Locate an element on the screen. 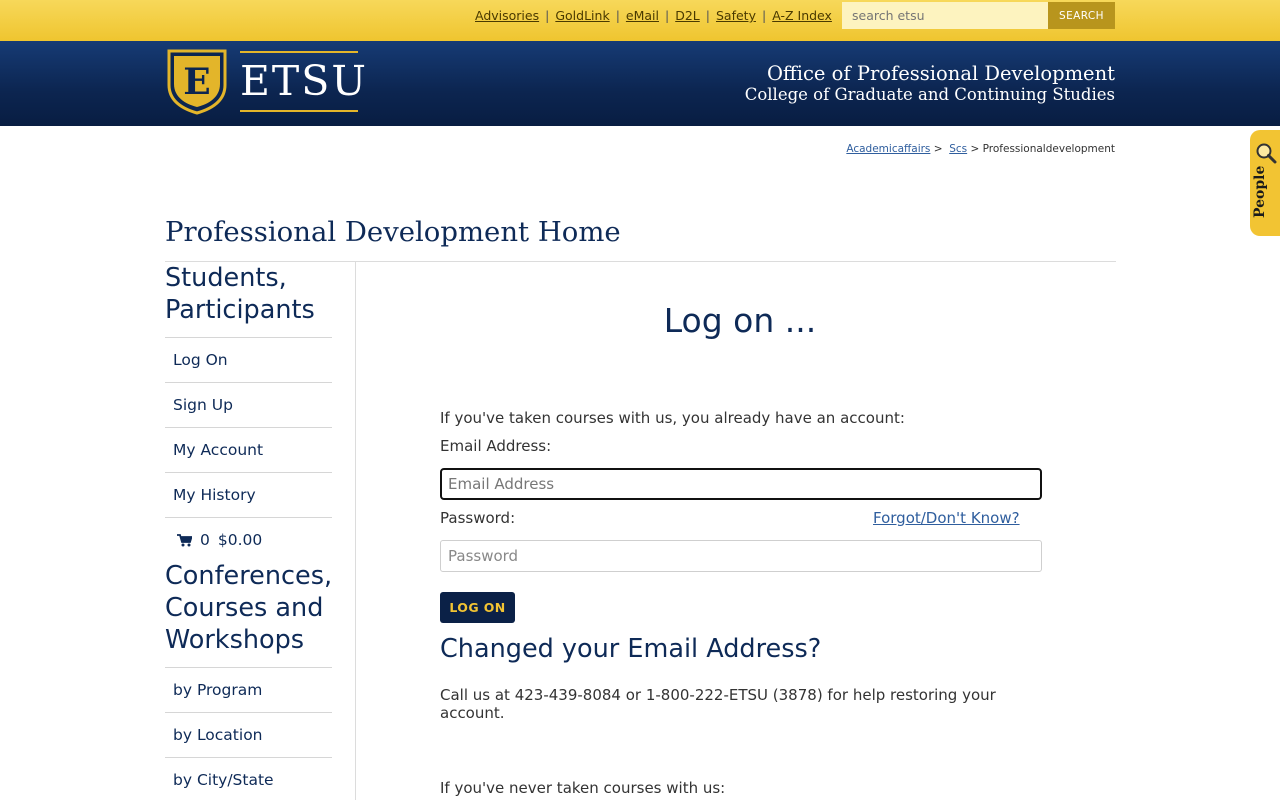 This screenshot has height=800, width=1280. util-link-safety: Safety is located at coordinates (736, 15).